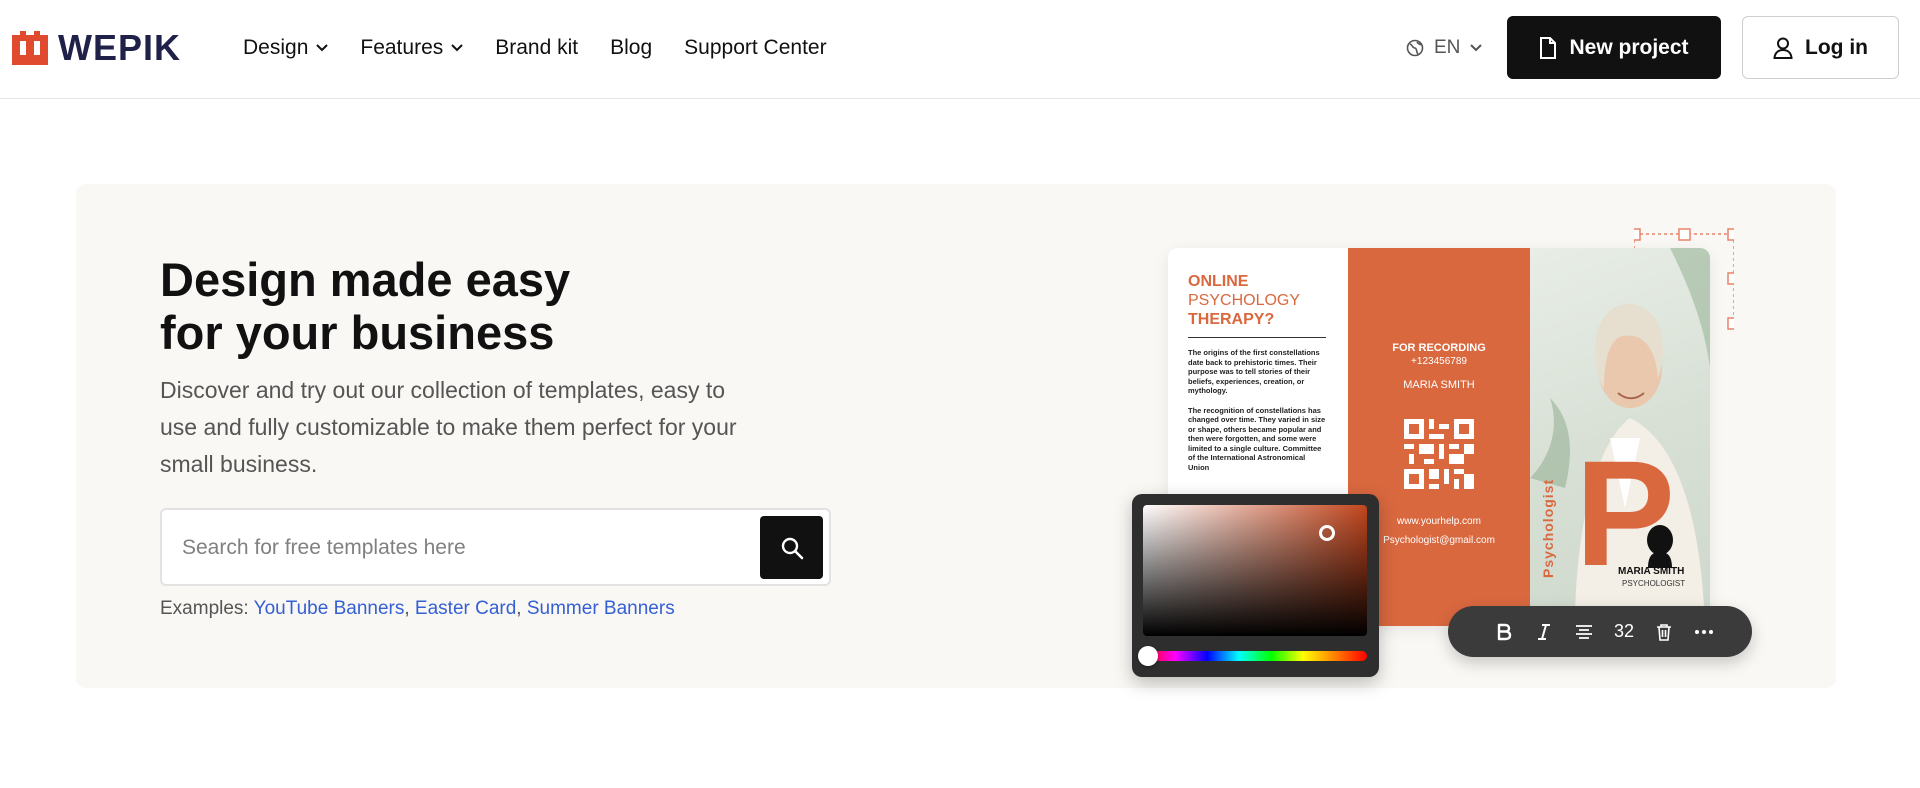 Image resolution: width=1920 pixels, height=788 pixels. What do you see at coordinates (402, 47) in the screenshot?
I see `nav-features-label: Features` at bounding box center [402, 47].